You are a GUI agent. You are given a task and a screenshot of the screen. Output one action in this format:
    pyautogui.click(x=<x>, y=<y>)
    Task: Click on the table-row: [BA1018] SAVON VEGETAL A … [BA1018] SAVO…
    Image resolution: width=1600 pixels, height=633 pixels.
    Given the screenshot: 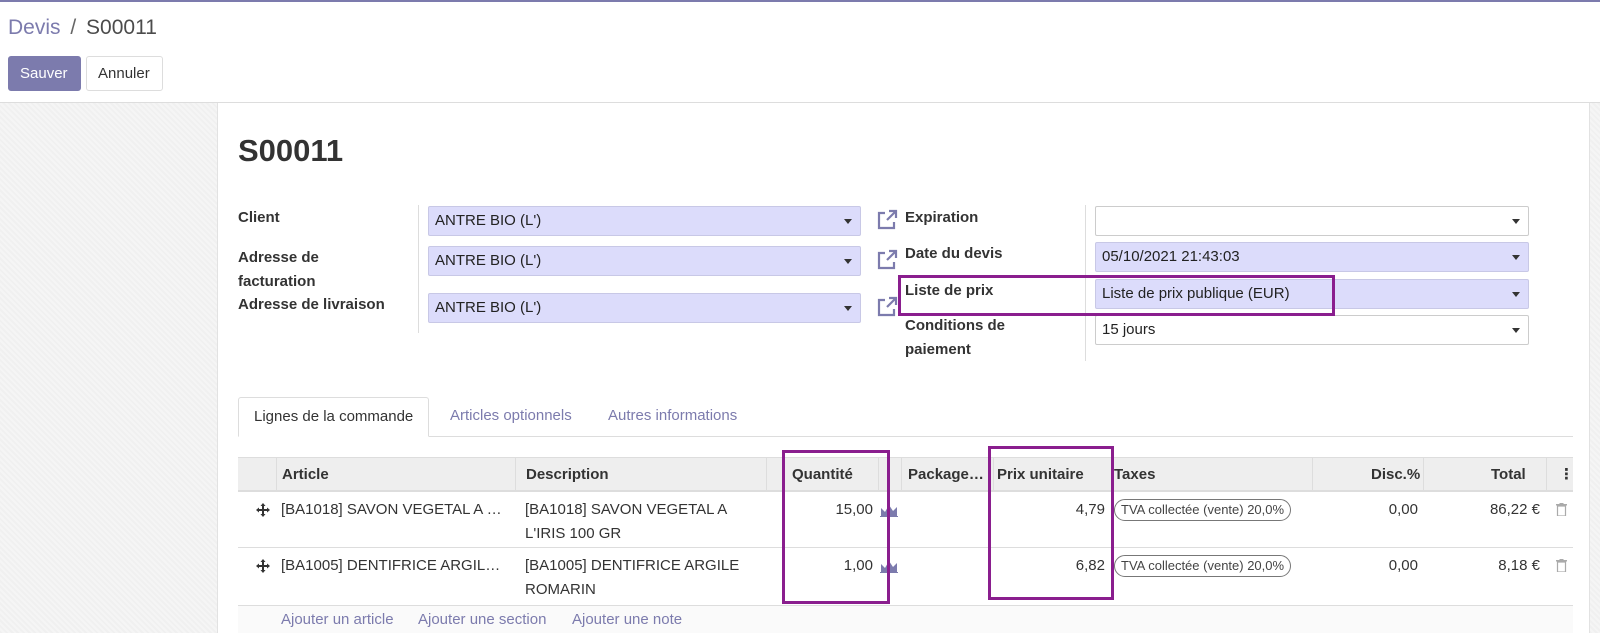 What is the action you would take?
    pyautogui.click(x=905, y=520)
    